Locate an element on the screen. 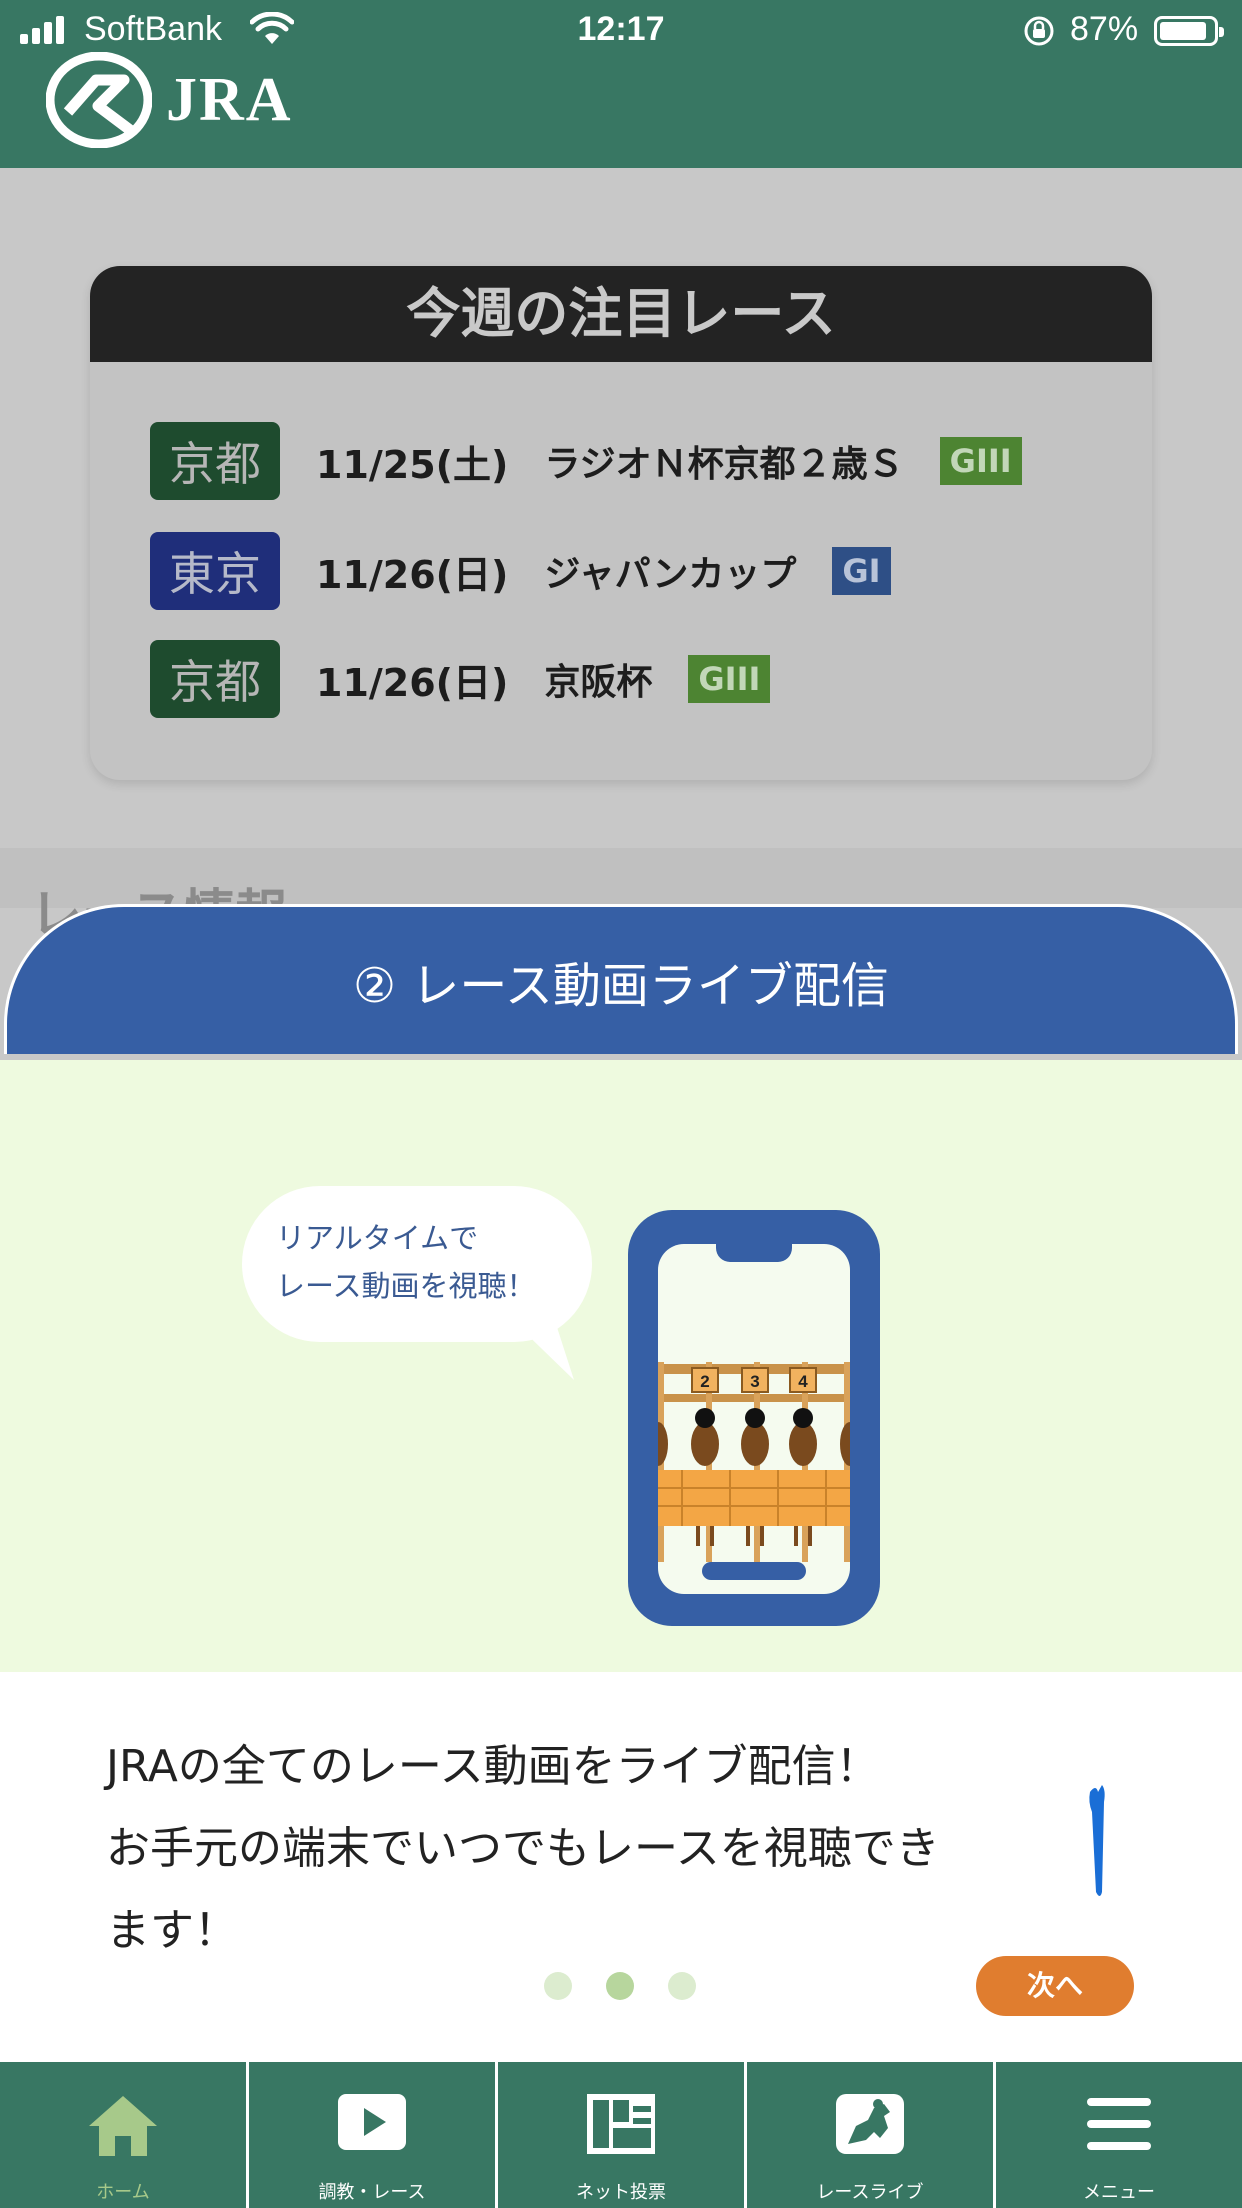 This screenshot has width=1242, height=2208. bubble-line: リアルタイムで is located at coordinates (377, 1238).